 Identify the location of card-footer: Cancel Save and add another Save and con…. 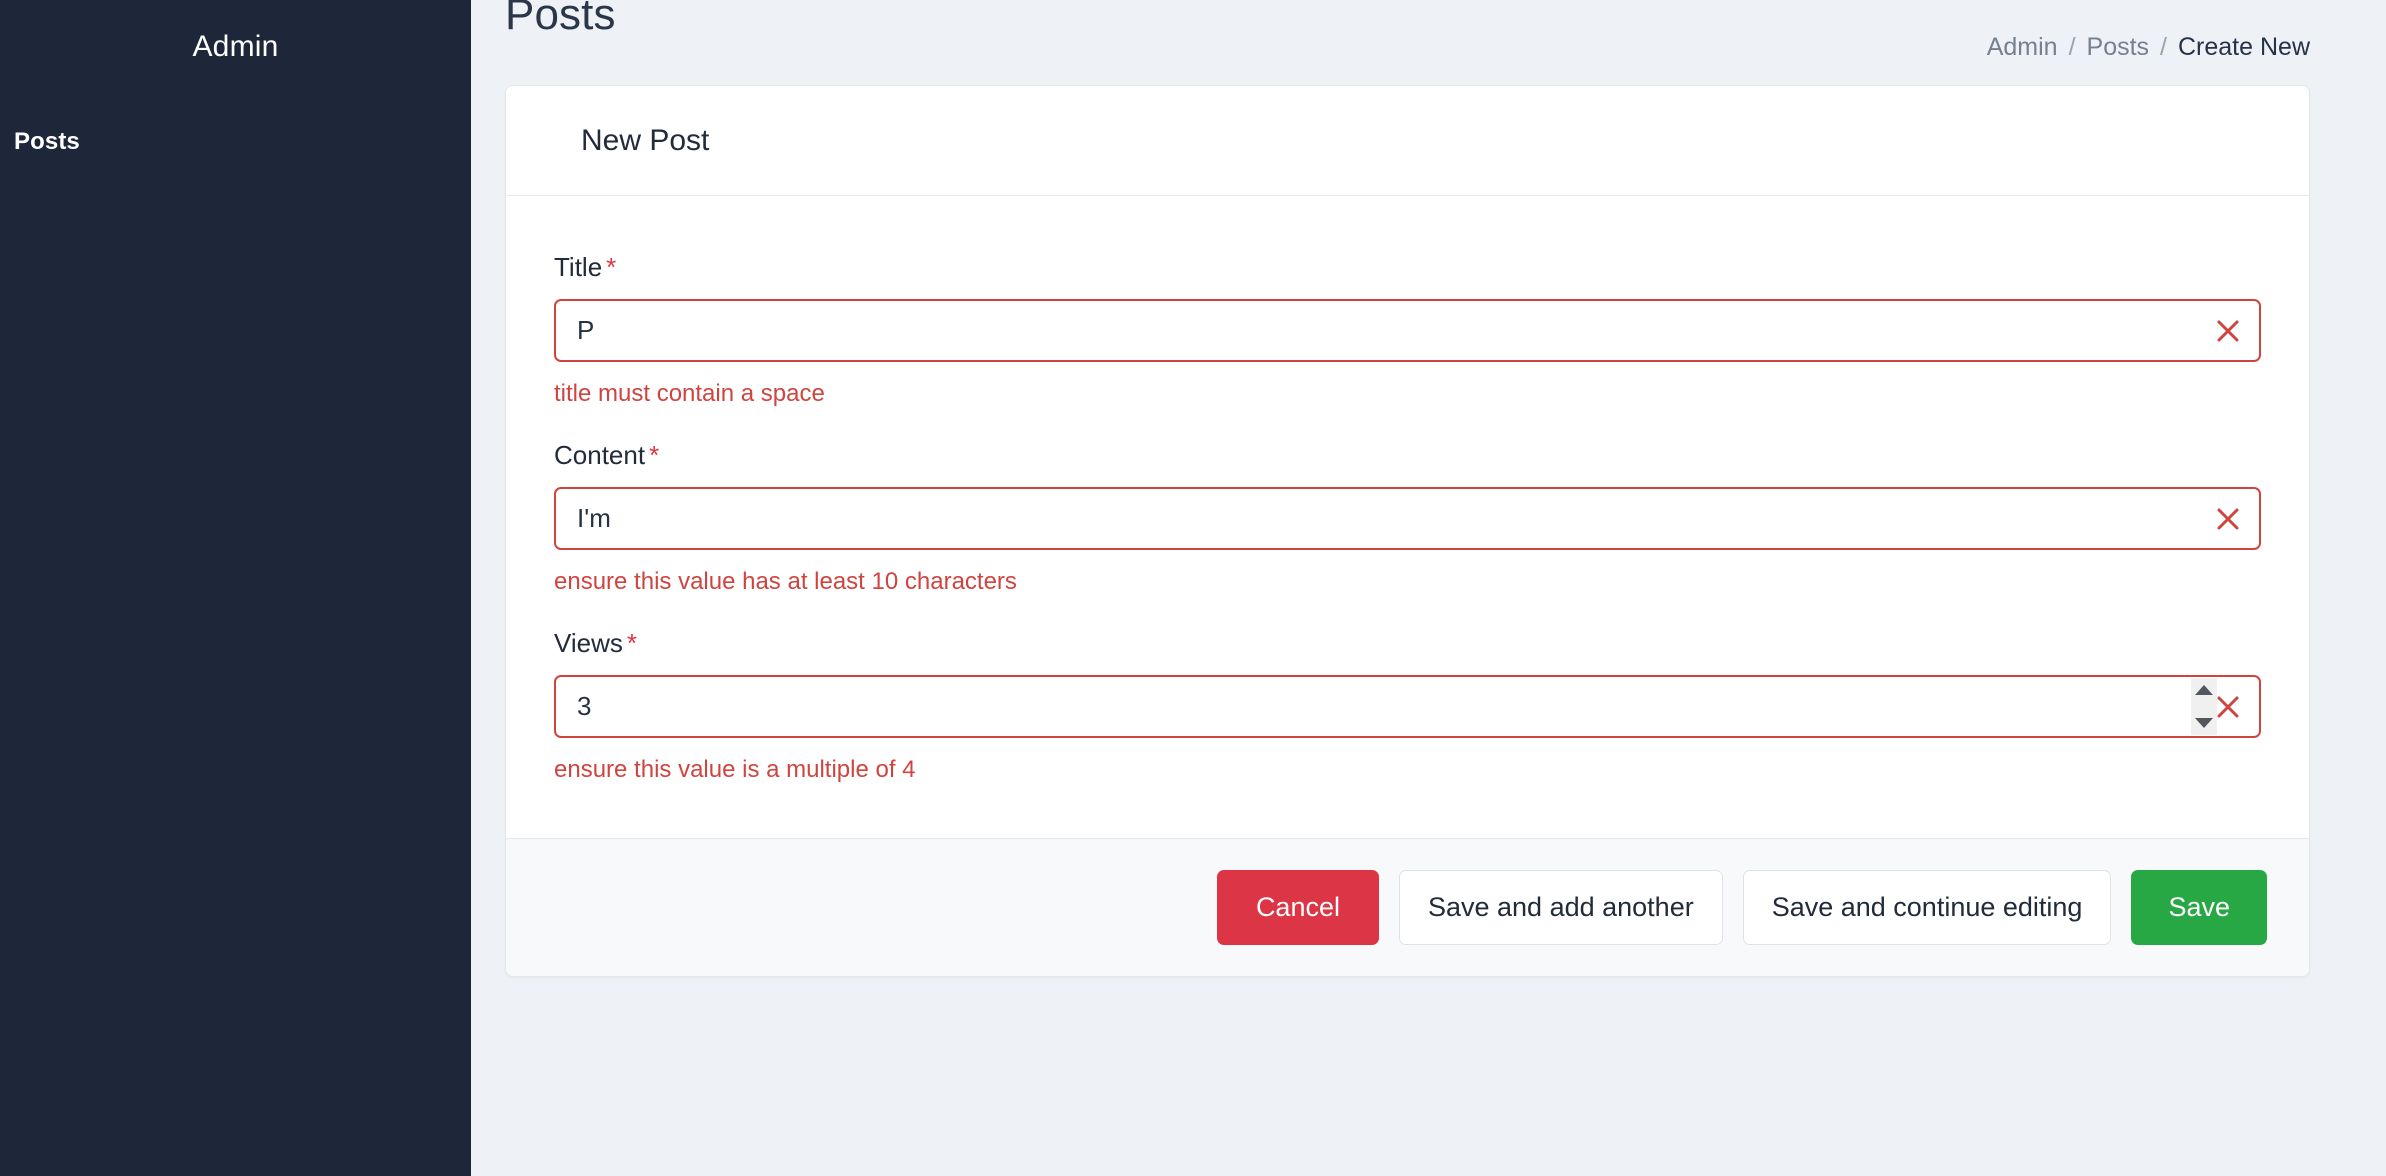
(1407, 907).